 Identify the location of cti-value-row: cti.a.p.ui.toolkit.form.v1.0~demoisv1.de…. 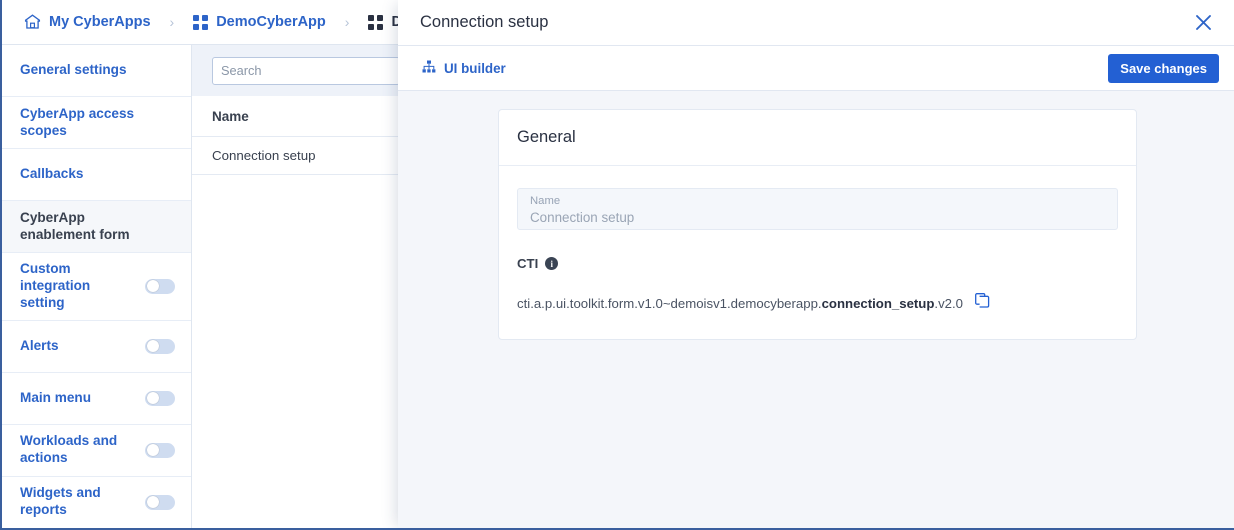
(817, 303).